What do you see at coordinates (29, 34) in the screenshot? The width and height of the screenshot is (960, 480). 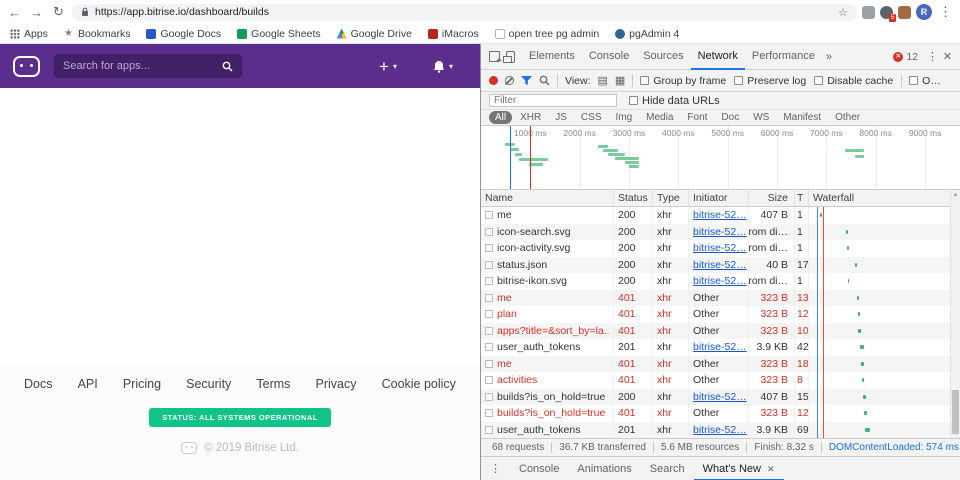 I see `bookmark-item: Apps` at bounding box center [29, 34].